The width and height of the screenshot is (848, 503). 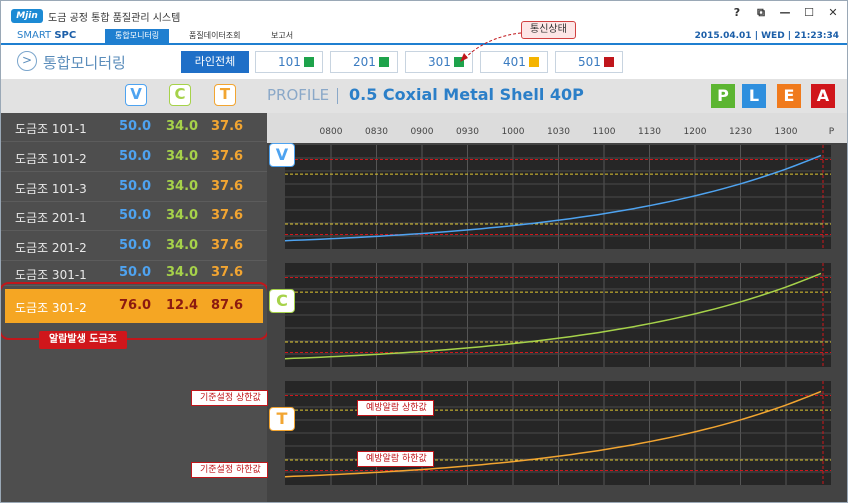 I want to click on datetime-display: 2015.04.01 | WED | 21:23:34, so click(x=766, y=36).